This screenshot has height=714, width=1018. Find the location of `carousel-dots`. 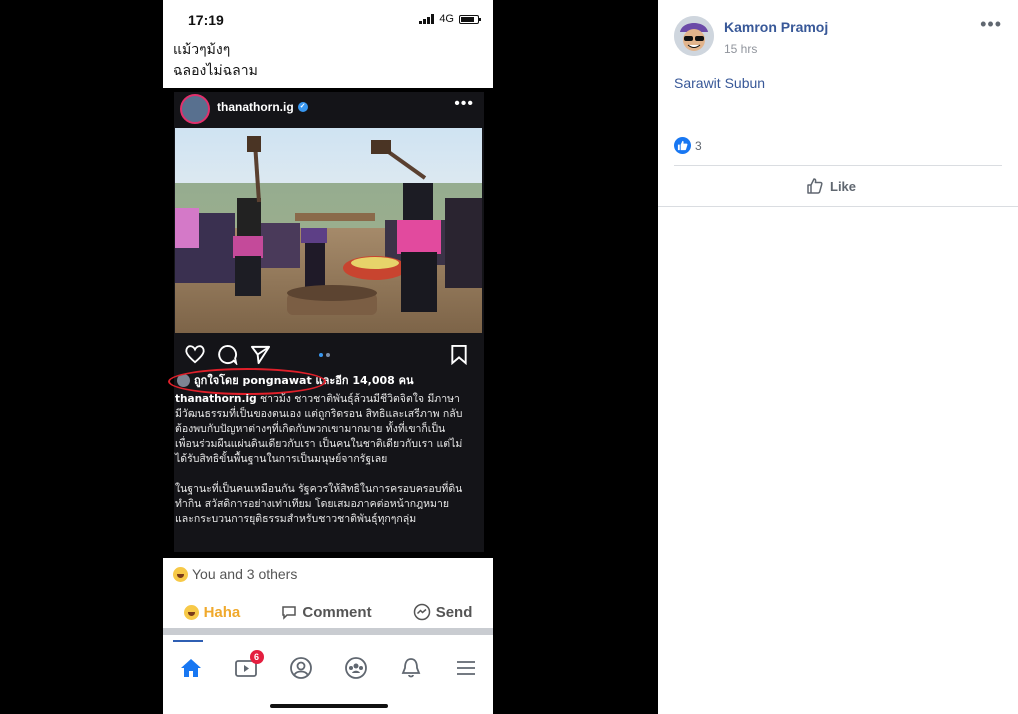

carousel-dots is located at coordinates (324, 355).